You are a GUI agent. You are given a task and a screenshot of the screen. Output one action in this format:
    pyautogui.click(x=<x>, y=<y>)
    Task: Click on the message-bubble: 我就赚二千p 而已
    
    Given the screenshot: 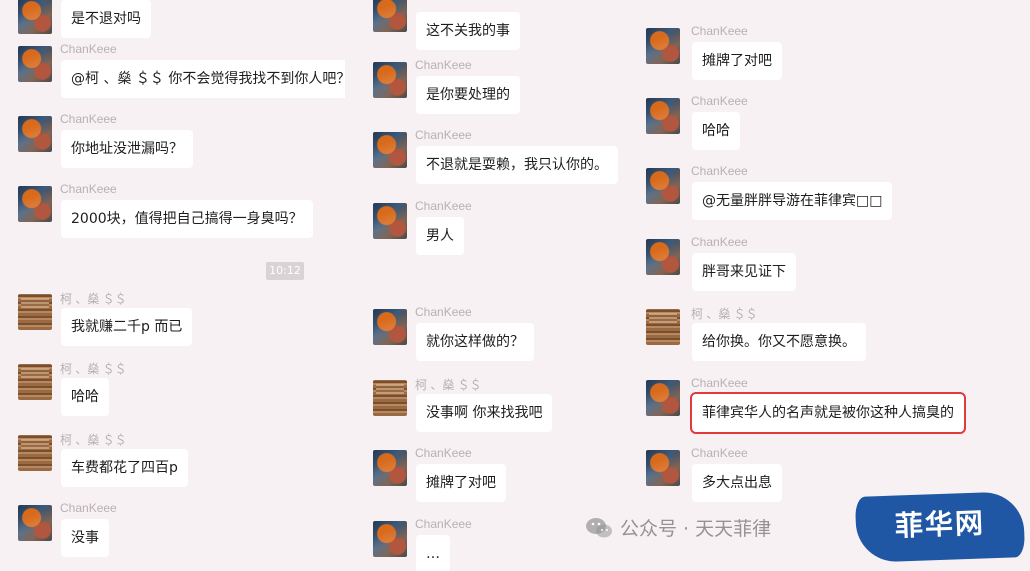 What is the action you would take?
    pyautogui.click(x=127, y=327)
    